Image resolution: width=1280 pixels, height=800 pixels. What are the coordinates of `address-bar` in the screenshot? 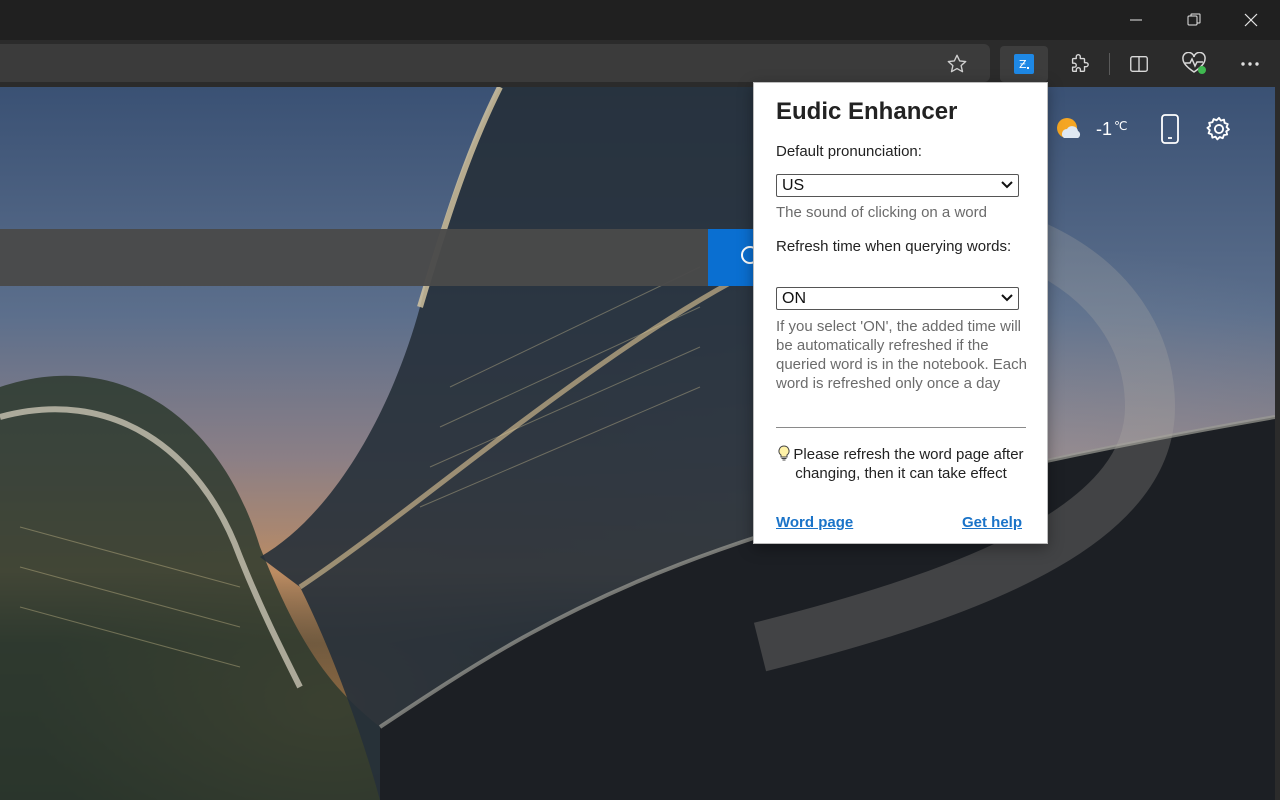 It's located at (495, 63).